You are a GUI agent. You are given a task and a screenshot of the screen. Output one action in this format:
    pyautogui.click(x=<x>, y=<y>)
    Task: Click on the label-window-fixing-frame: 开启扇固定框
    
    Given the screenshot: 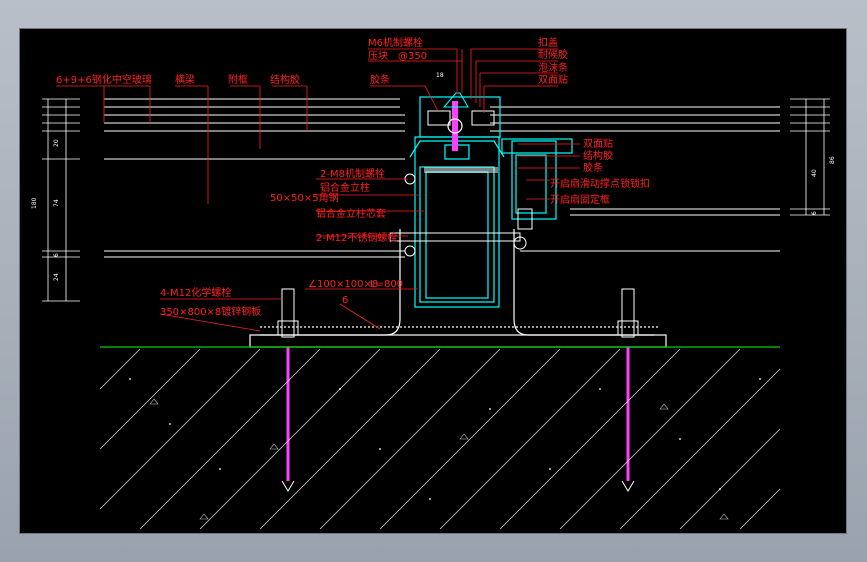 What is the action you would take?
    pyautogui.click(x=580, y=199)
    